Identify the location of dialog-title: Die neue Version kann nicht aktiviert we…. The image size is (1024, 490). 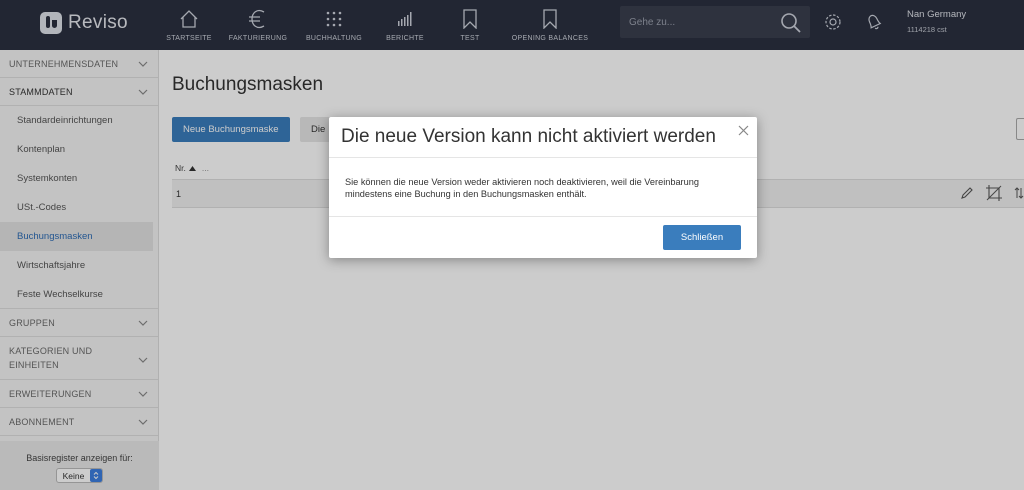
(528, 136).